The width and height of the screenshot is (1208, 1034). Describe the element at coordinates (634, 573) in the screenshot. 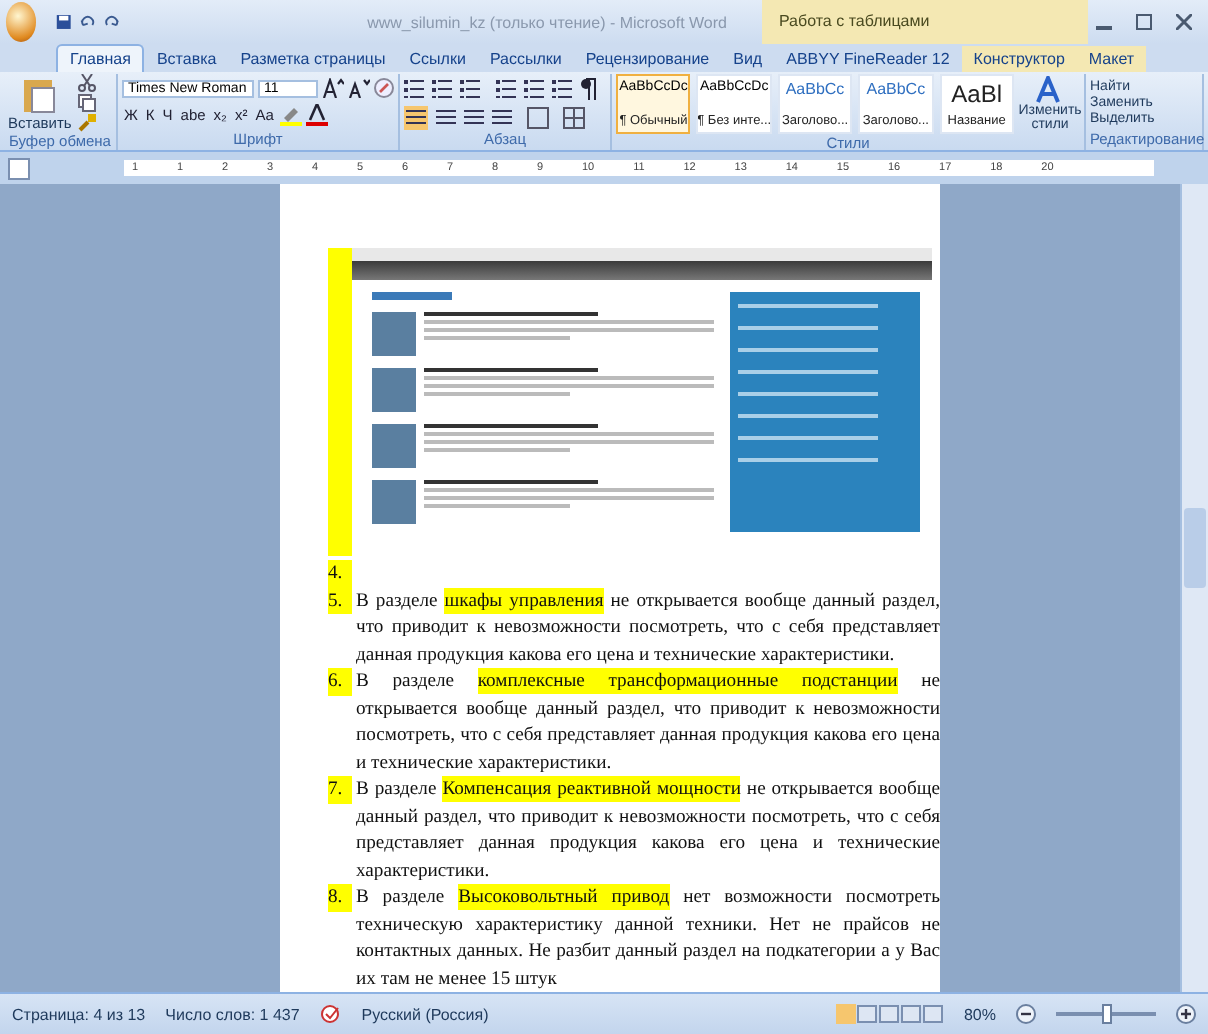

I see `list-item-text: 4.` at that location.